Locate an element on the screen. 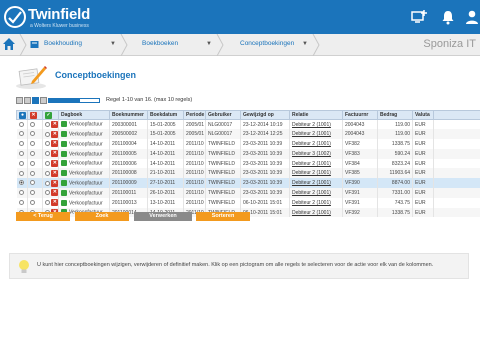  max-rows-link: (max 10 regels) is located at coordinates (173, 100).